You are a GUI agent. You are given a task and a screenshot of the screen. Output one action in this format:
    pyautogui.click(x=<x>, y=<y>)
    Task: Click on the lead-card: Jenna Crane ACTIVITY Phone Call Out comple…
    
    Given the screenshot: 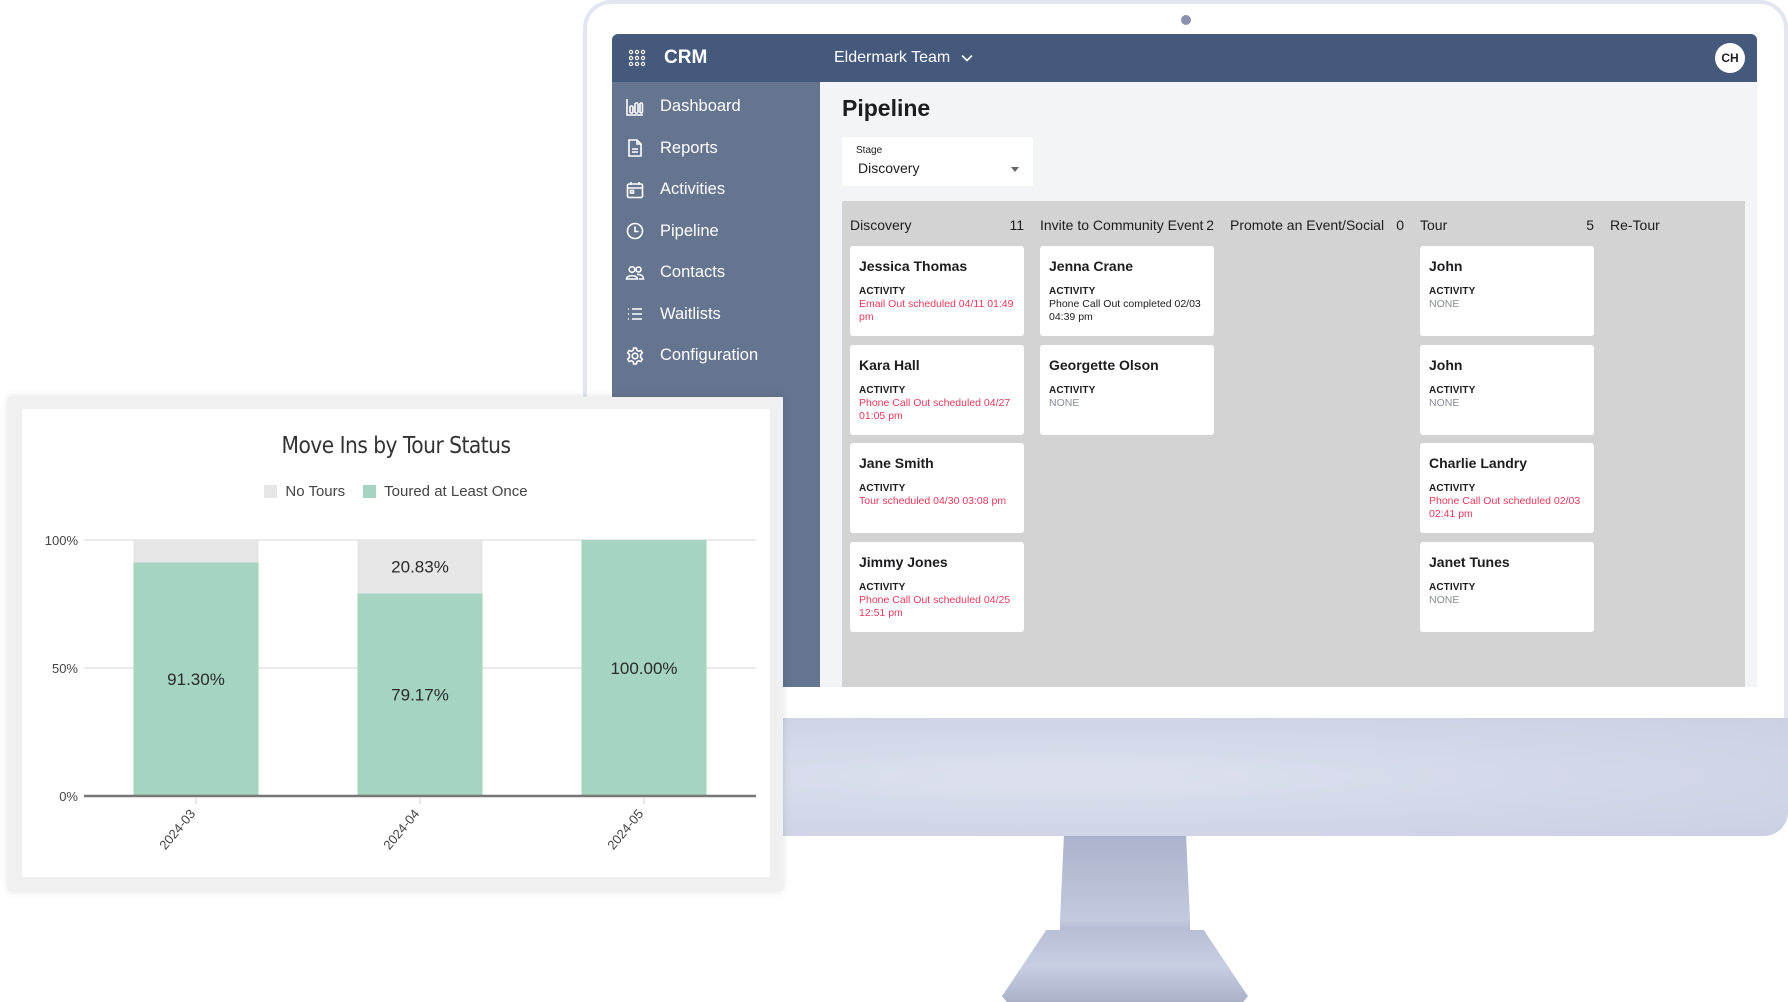 What is the action you would take?
    pyautogui.click(x=1127, y=291)
    